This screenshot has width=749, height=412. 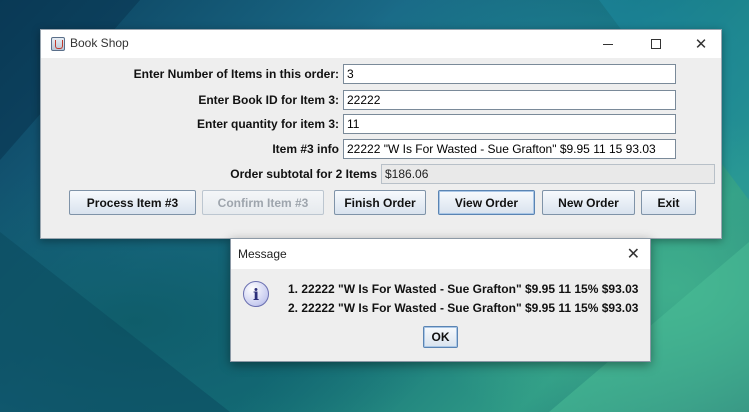 I want to click on num-items-field: 3, so click(x=509, y=74).